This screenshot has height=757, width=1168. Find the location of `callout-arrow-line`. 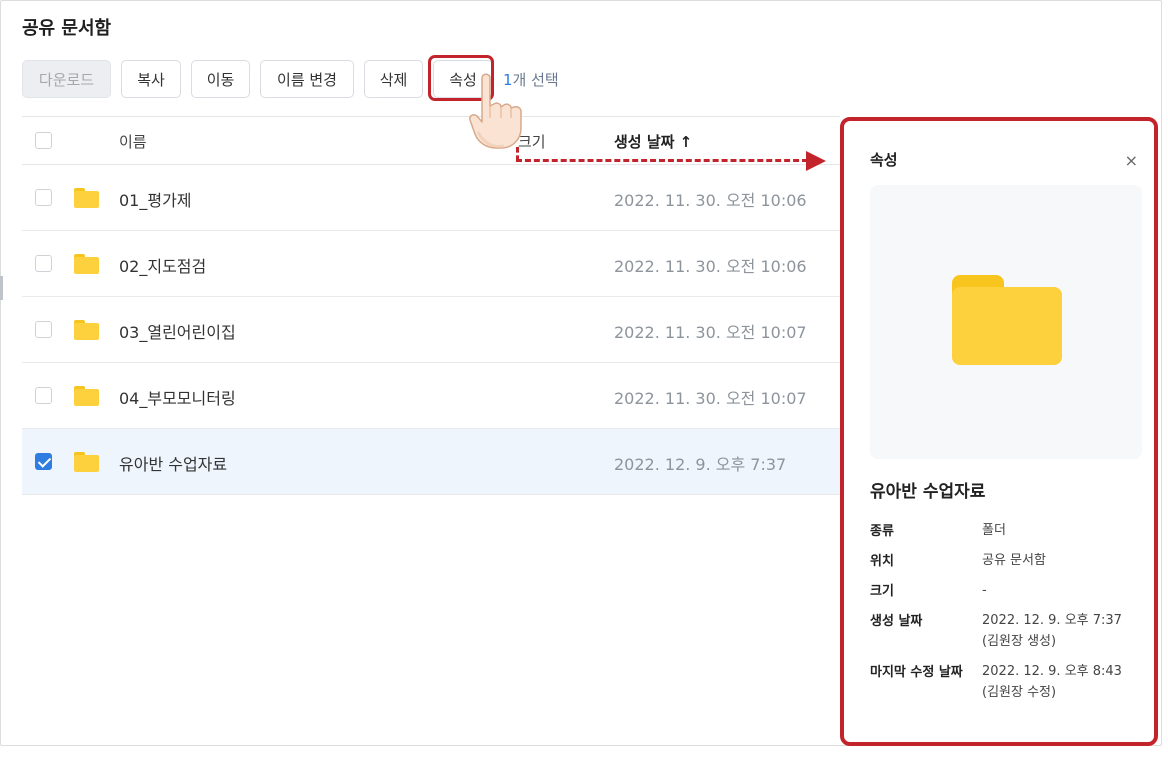

callout-arrow-line is located at coordinates (662, 160).